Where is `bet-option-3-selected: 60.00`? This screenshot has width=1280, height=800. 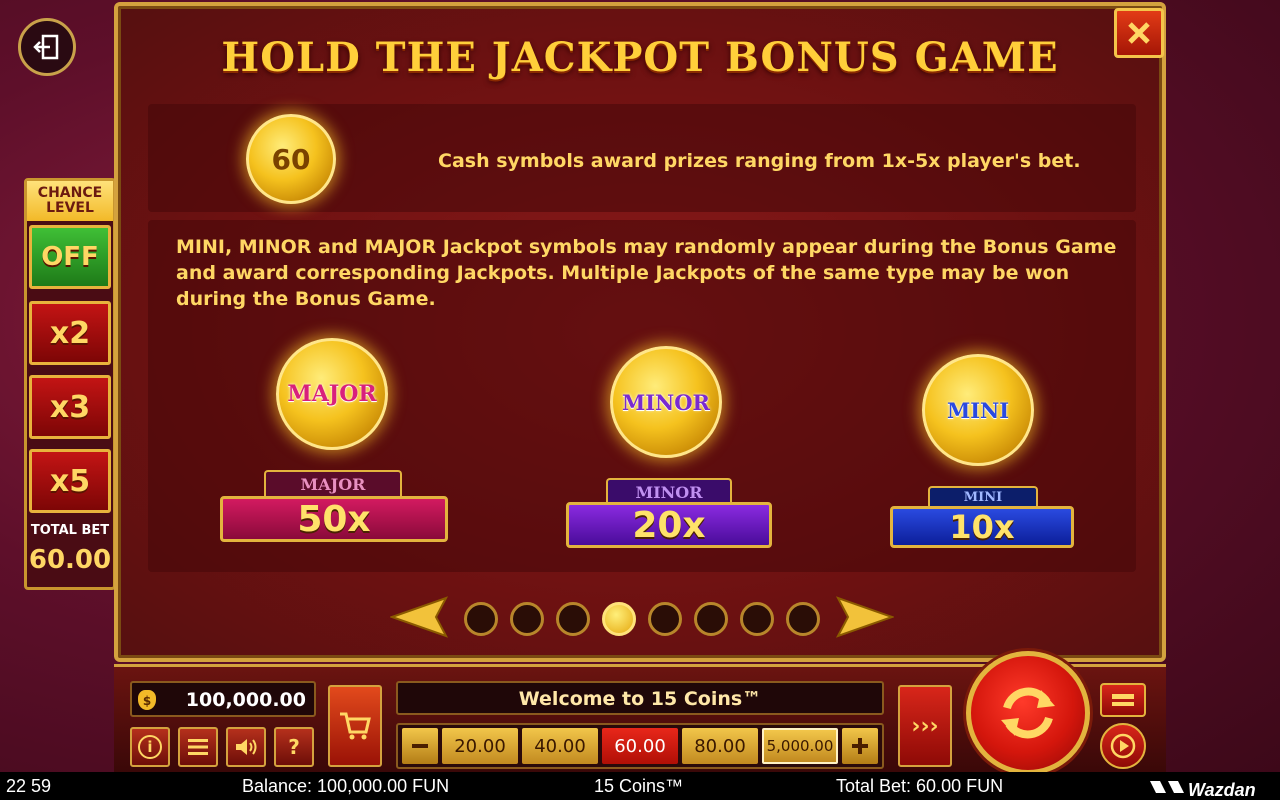 bet-option-3-selected: 60.00 is located at coordinates (640, 746).